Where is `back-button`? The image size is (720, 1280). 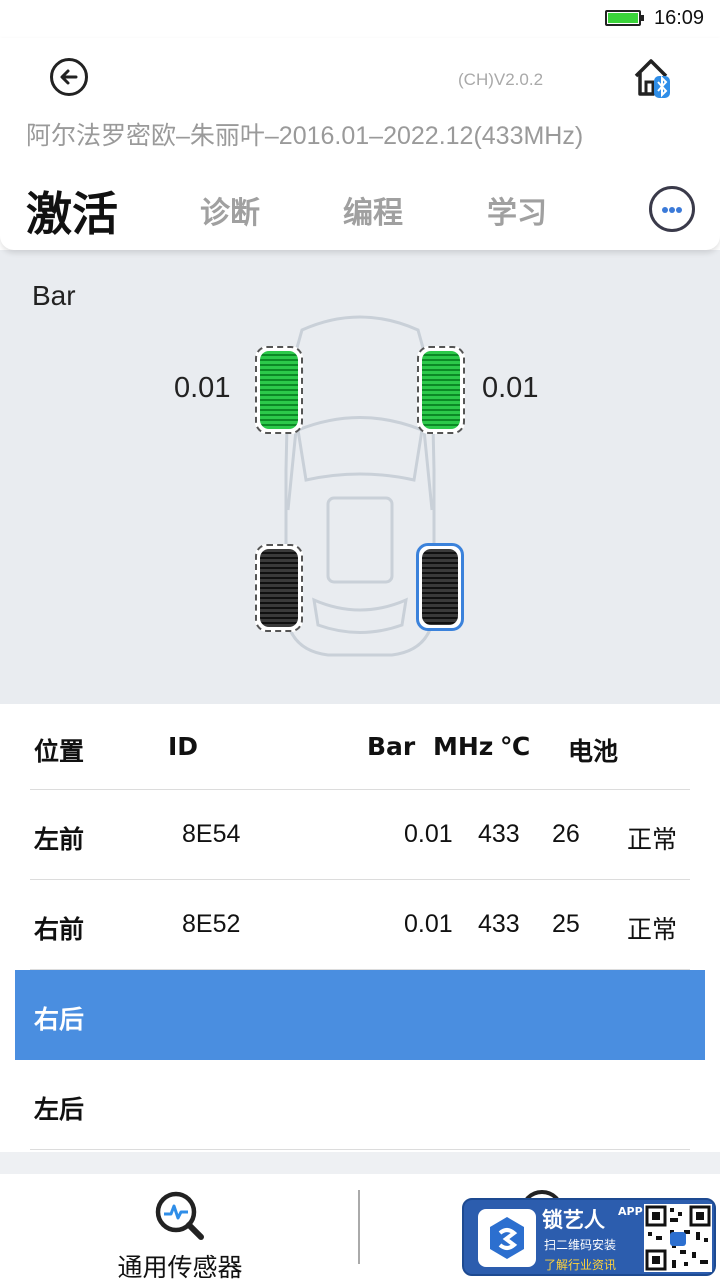
back-button is located at coordinates (69, 77).